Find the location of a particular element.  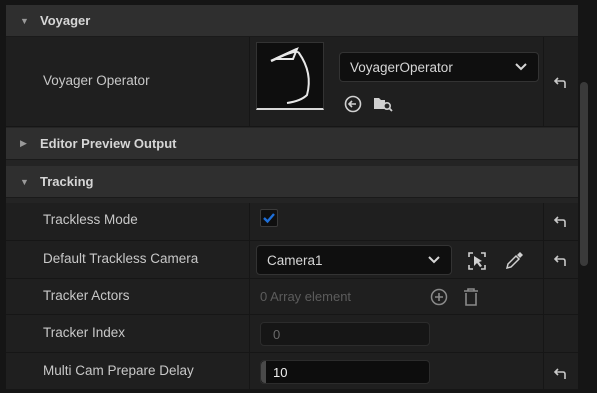

multi-cam-prepare-delay-row: Multi Cam Prepare Delay 10 is located at coordinates (292, 371).